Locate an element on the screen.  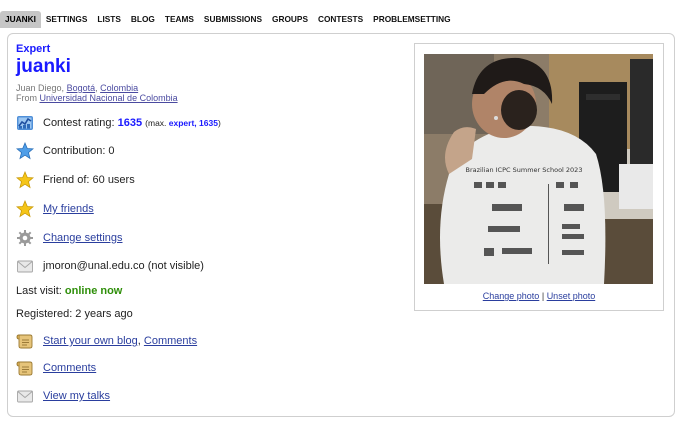
comments-link: Comments is located at coordinates (69, 368).